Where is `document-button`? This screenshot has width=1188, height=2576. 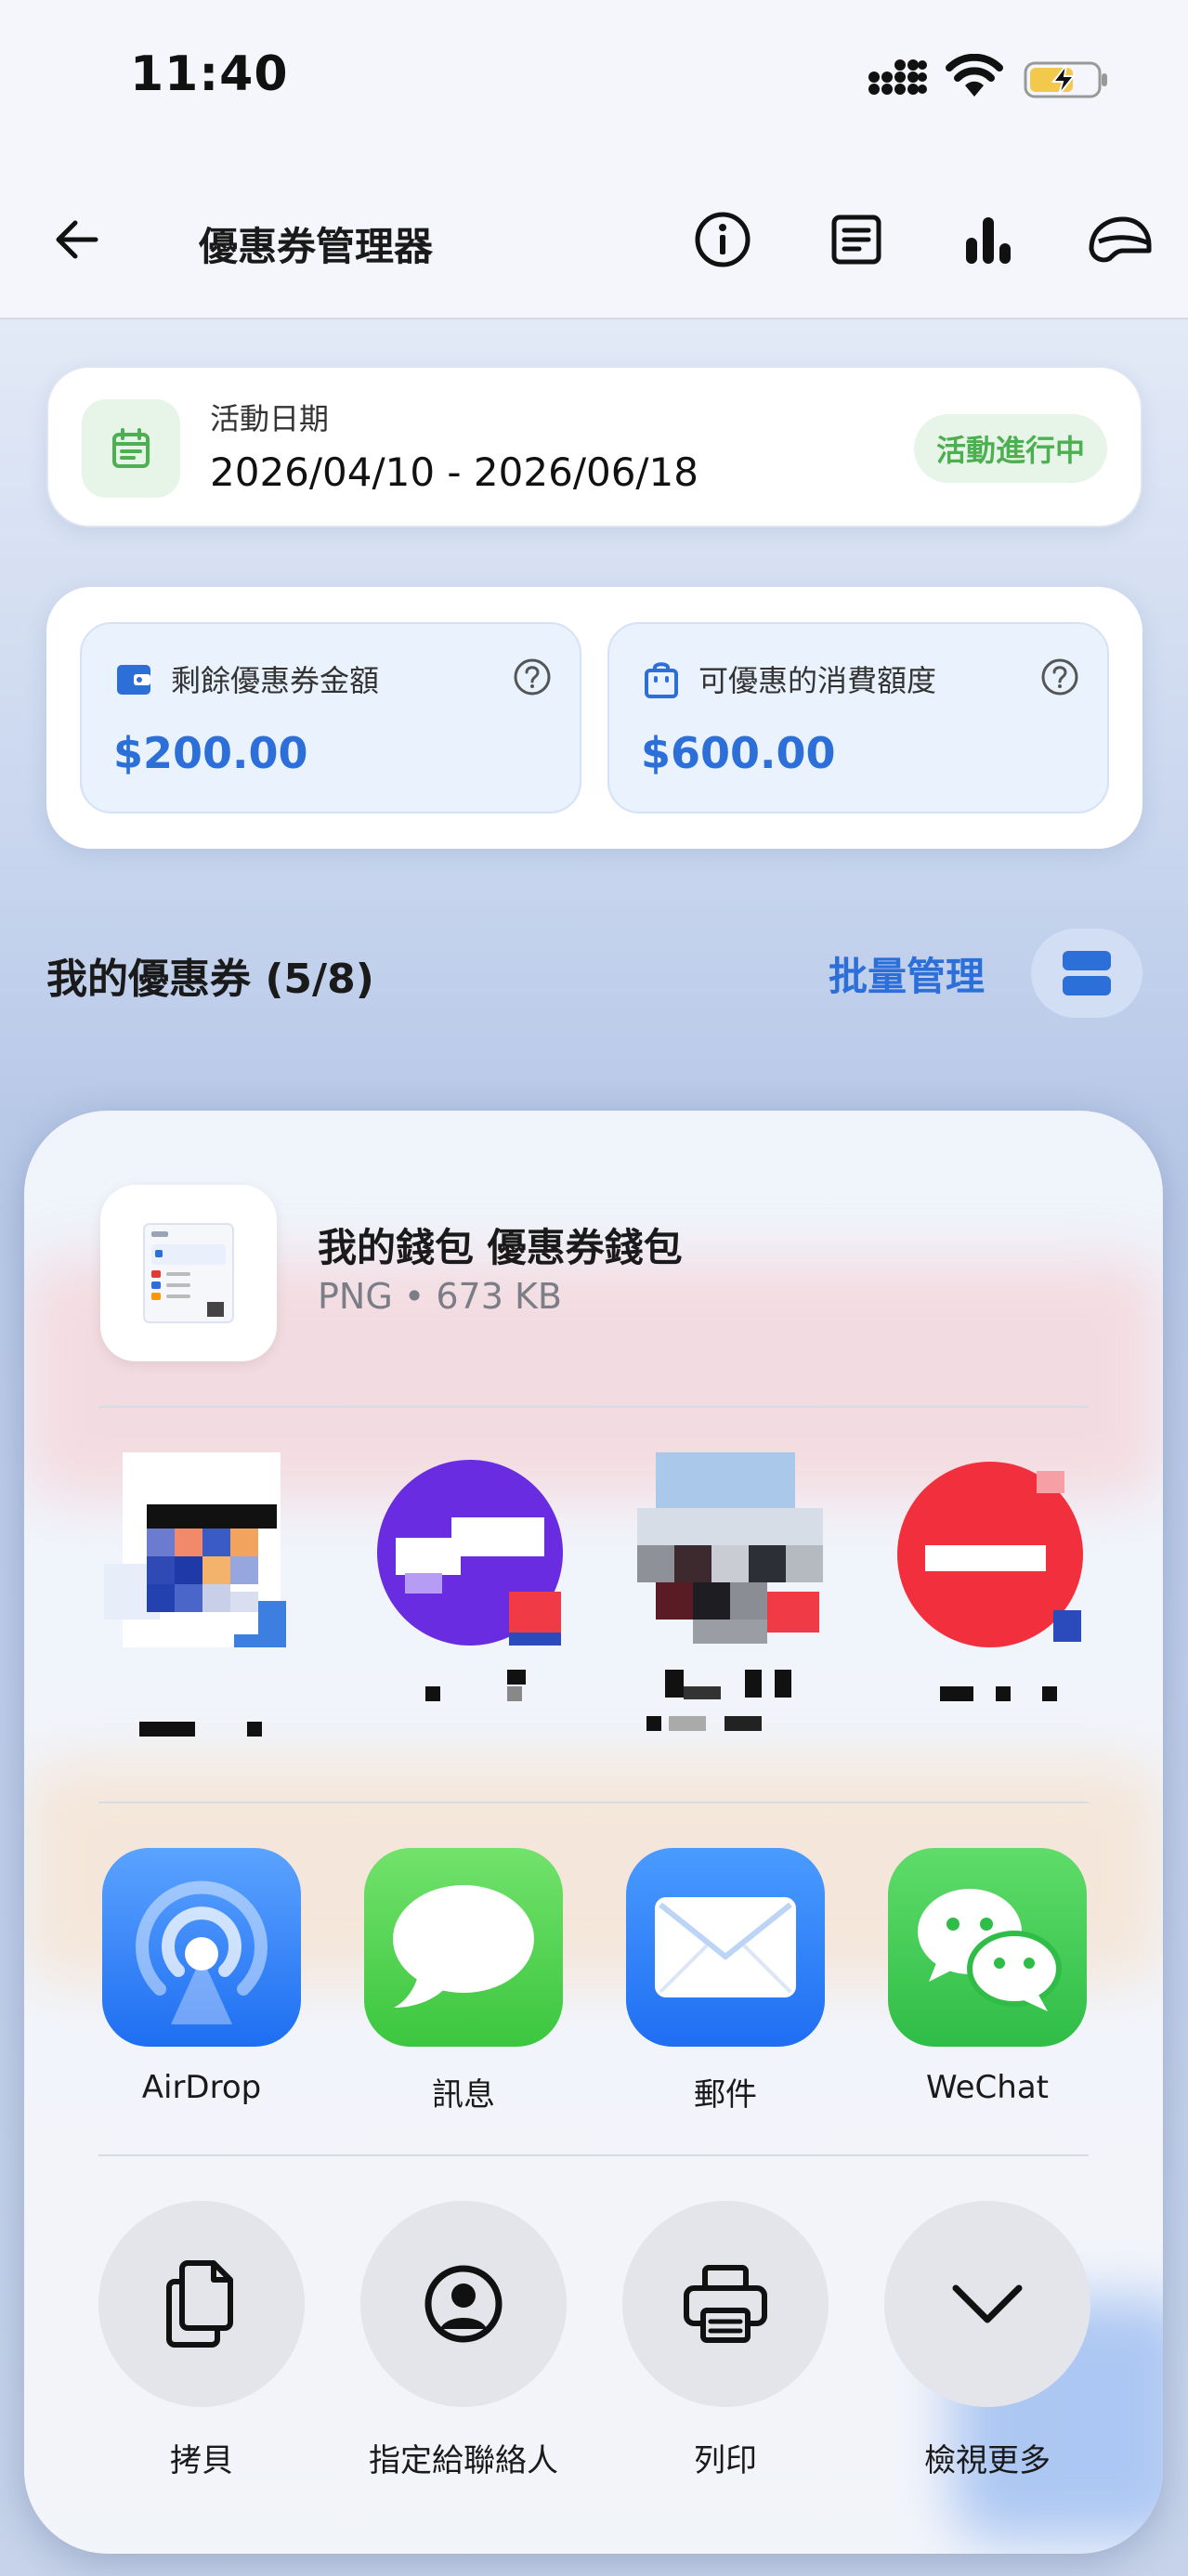 document-button is located at coordinates (856, 240).